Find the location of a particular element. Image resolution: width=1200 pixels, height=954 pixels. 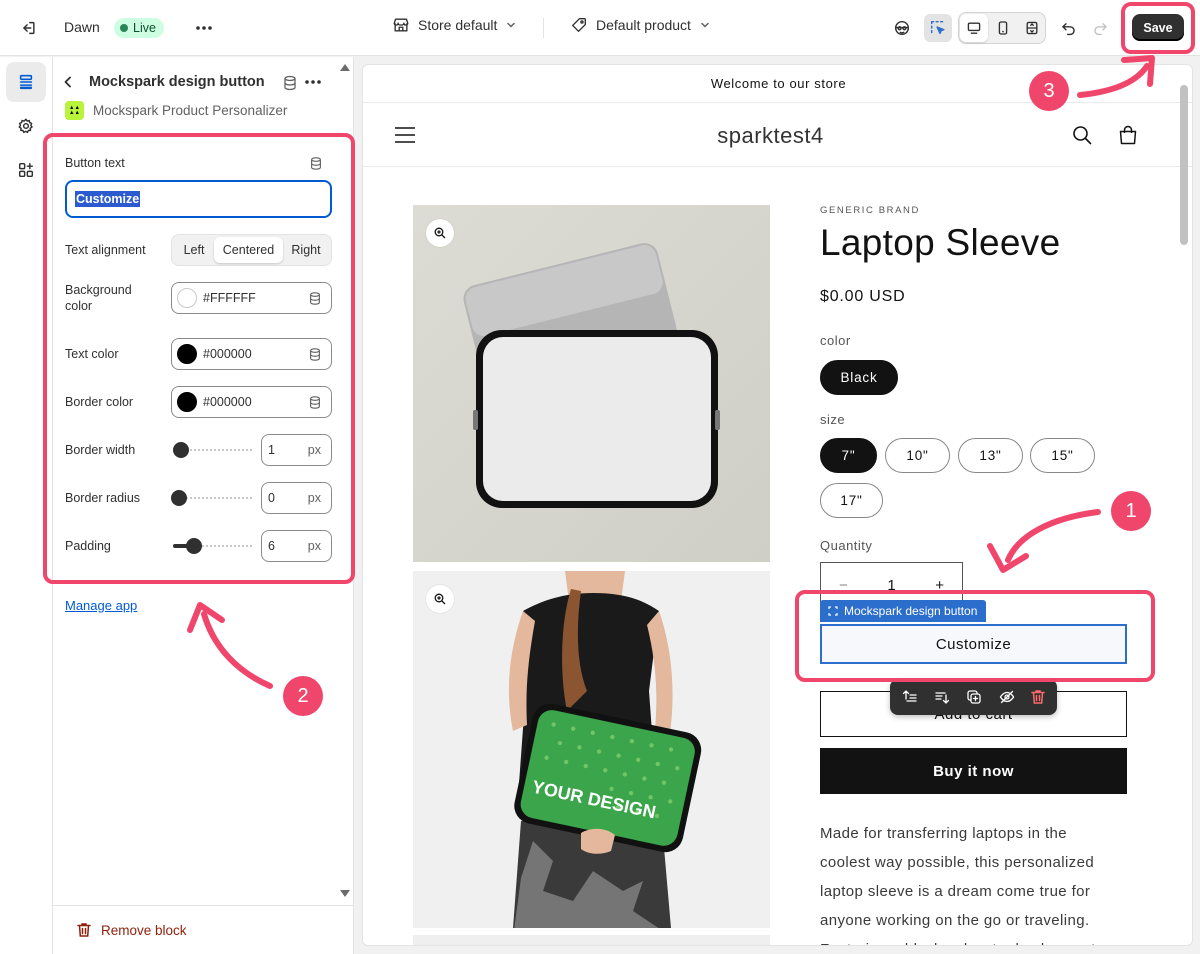

border-radius-input: 0 px is located at coordinates (296, 498).